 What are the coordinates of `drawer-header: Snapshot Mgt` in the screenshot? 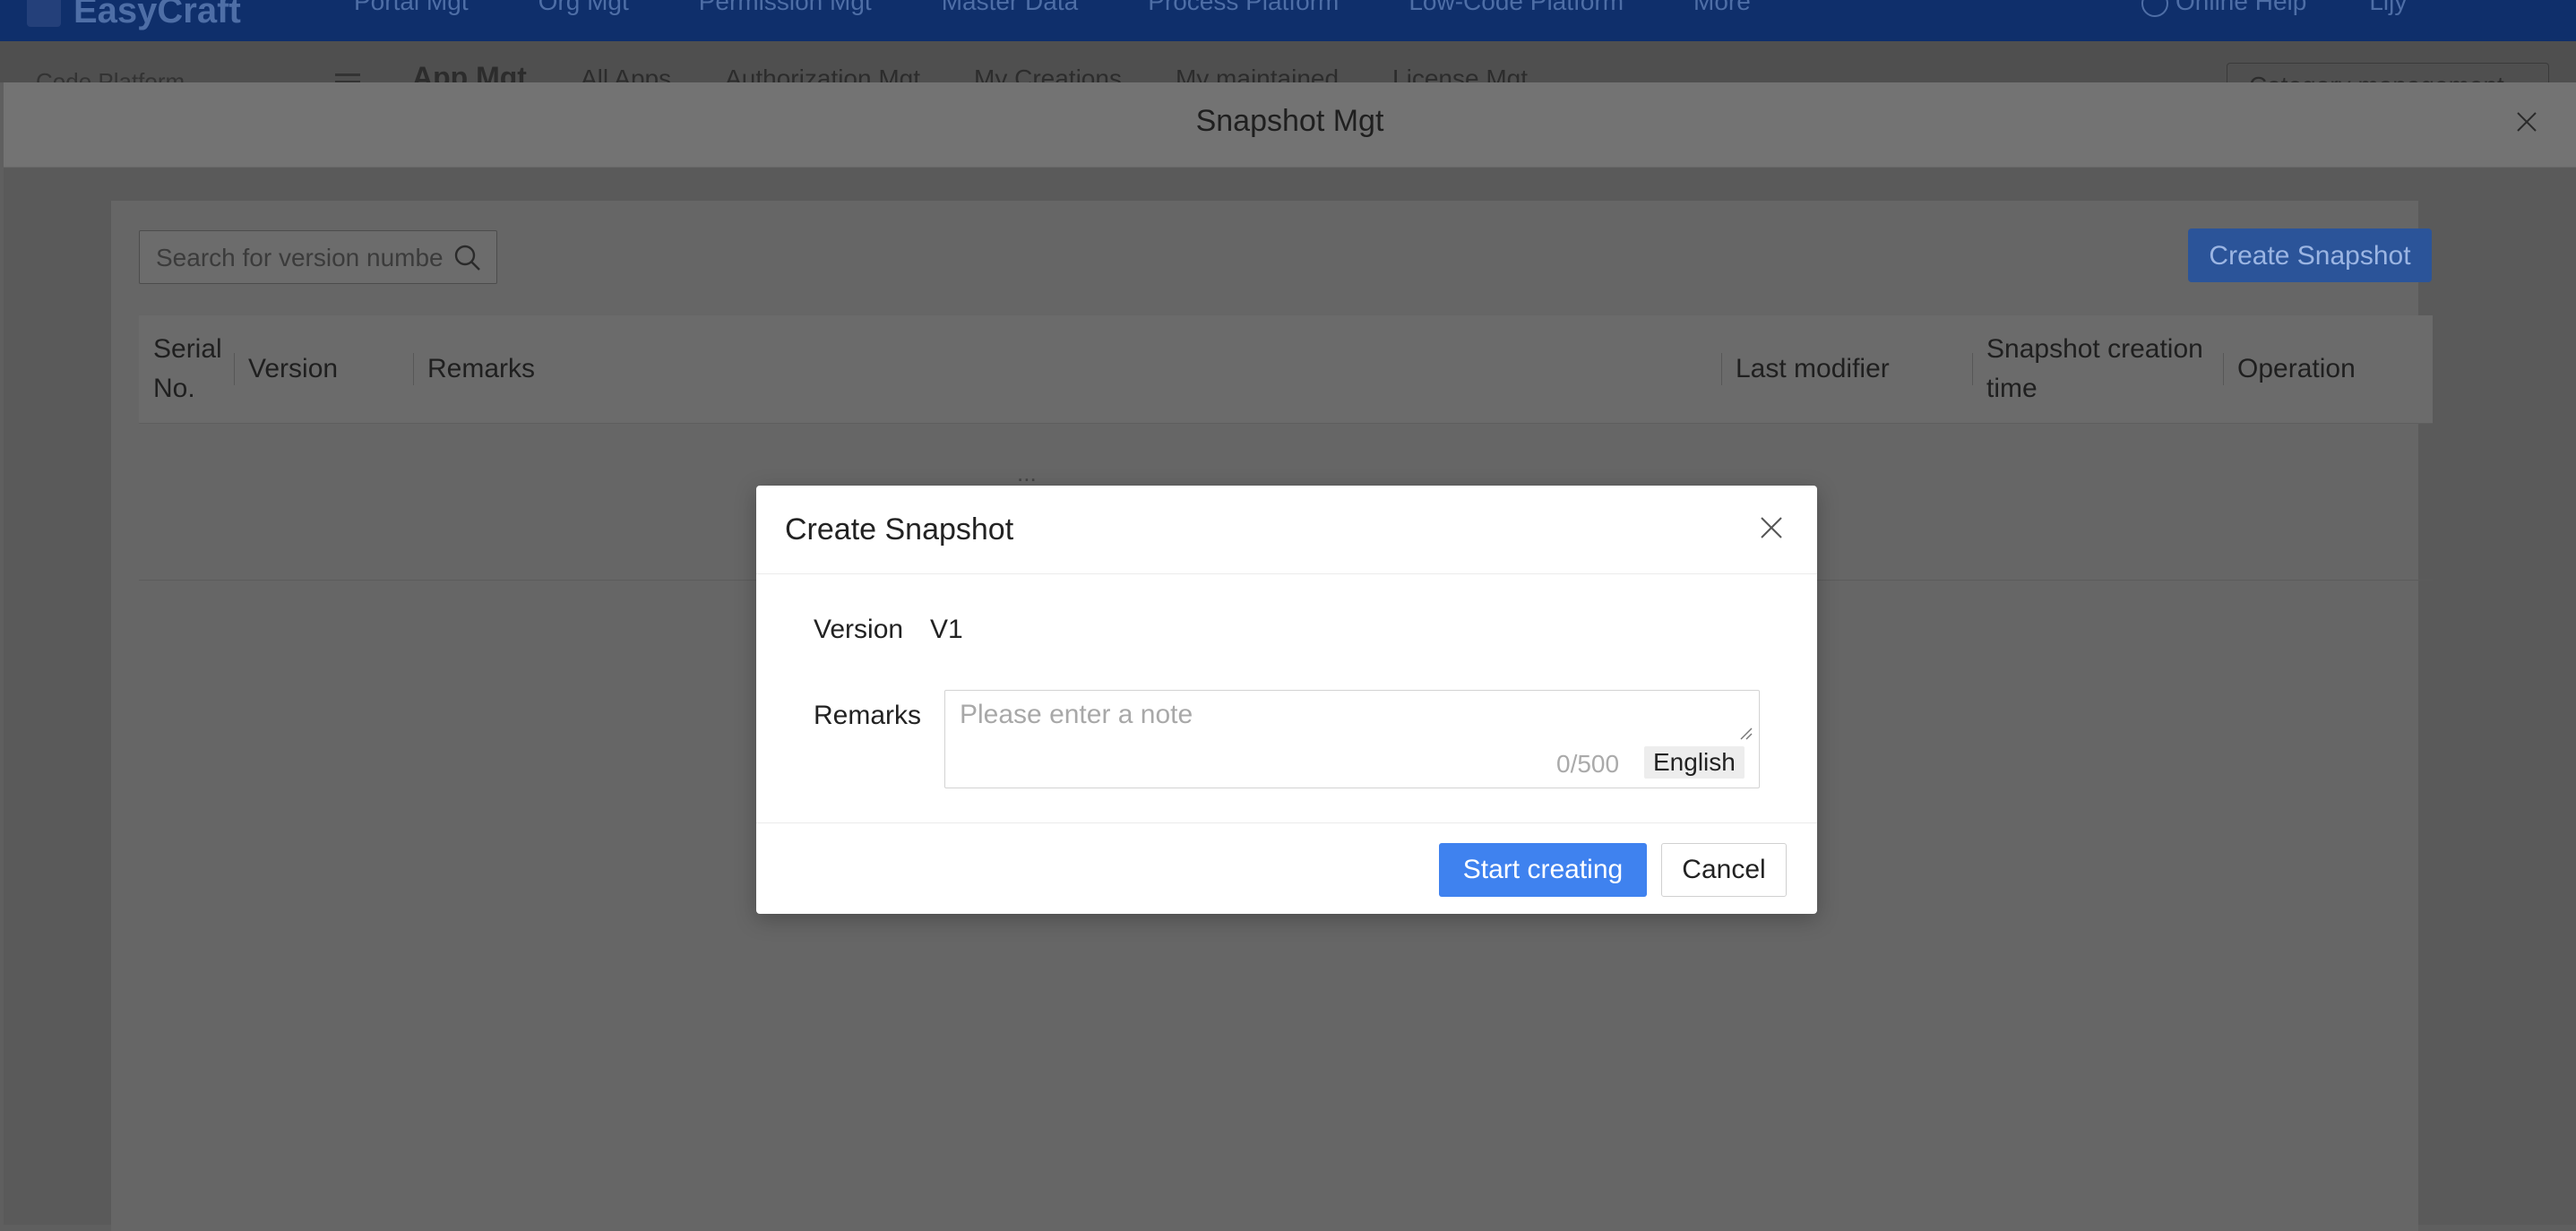 It's located at (1290, 125).